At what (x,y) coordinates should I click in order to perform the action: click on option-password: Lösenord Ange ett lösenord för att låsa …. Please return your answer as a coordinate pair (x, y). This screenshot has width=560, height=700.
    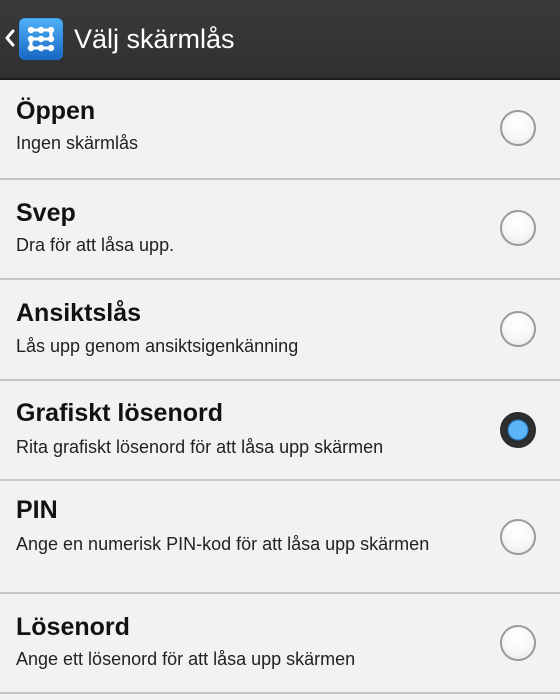
    Looking at the image, I should click on (280, 644).